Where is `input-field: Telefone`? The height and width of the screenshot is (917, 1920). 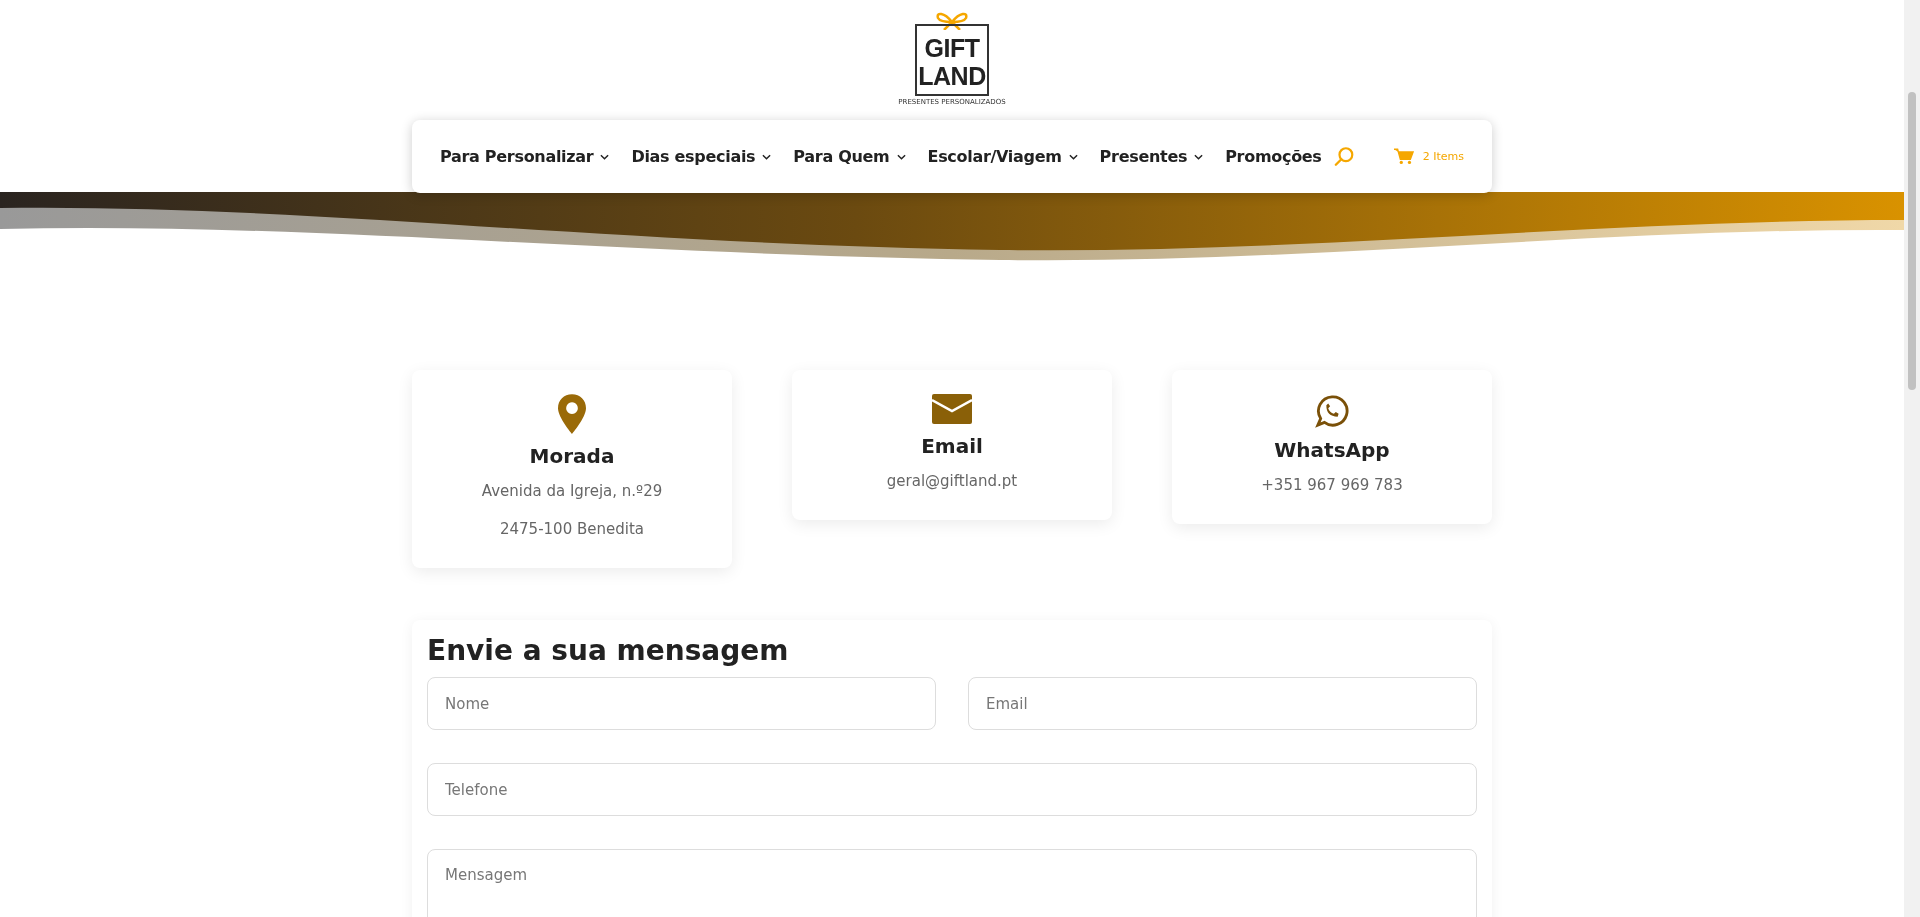
input-field: Telefone is located at coordinates (952, 789).